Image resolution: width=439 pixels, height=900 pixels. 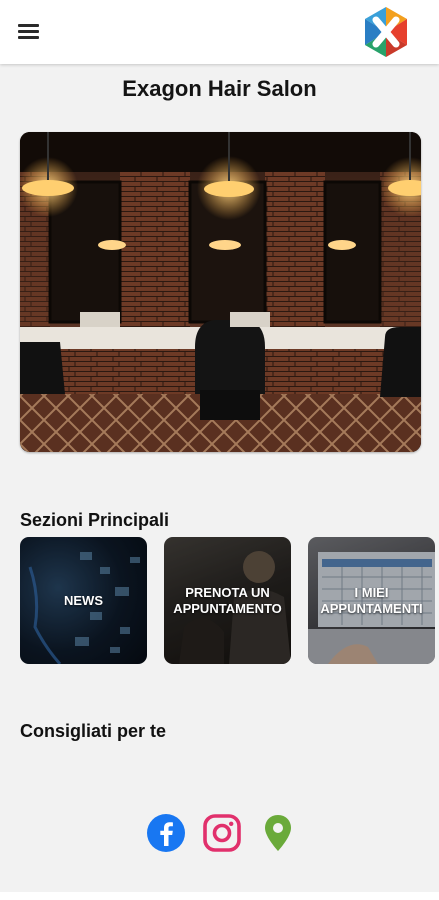 I want to click on my-appointments-card: I MIEI APPUNTAMENTI, so click(x=371, y=600).